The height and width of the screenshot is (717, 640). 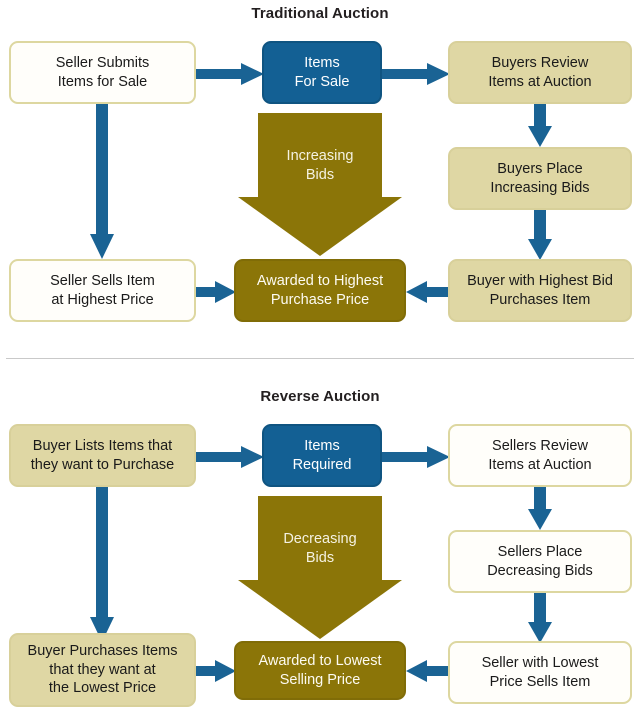 I want to click on node-traditional-buyer-highest-bid: Buyer with Highest Bid Purchases Item, so click(x=540, y=290).